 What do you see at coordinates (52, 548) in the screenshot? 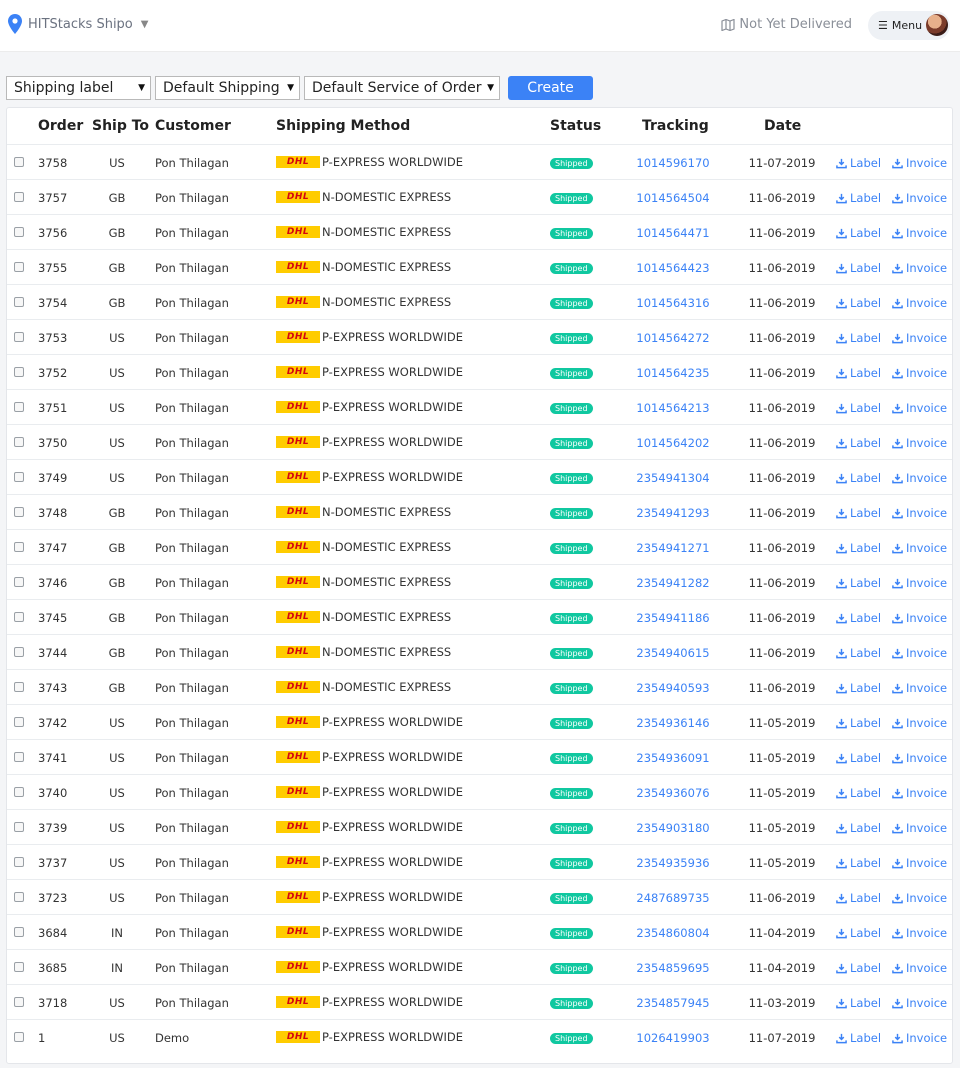
I see `order-number: 3747` at bounding box center [52, 548].